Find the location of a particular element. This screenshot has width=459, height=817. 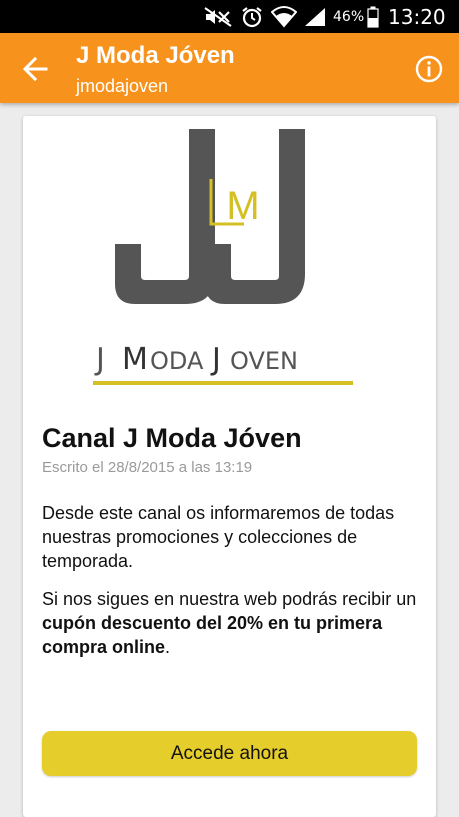

signal-icon is located at coordinates (315, 16).